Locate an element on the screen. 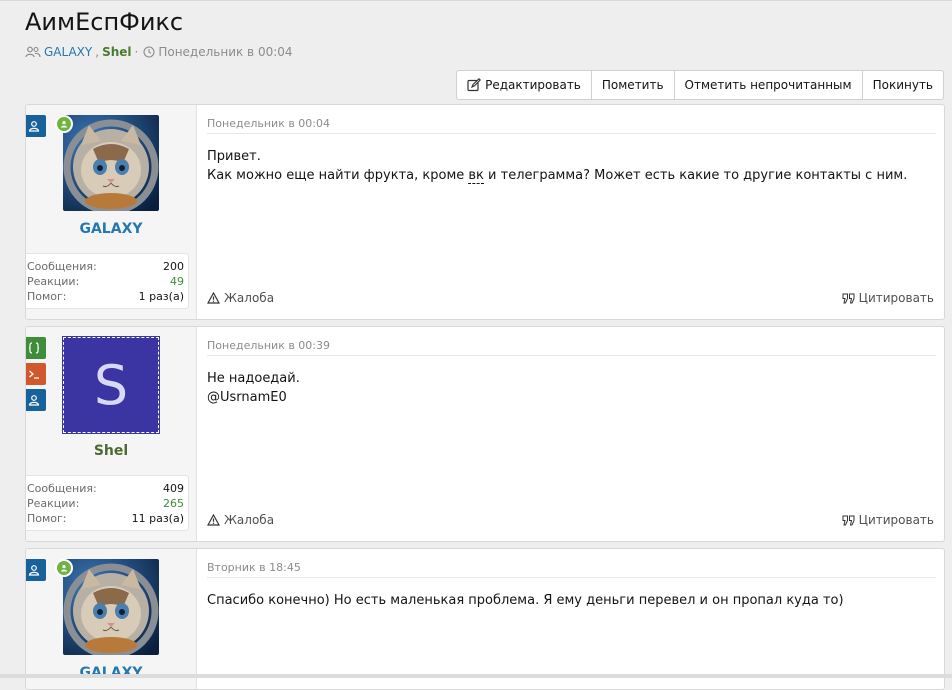 Image resolution: width=952 pixels, height=690 pixels. avatar: S is located at coordinates (111, 385).